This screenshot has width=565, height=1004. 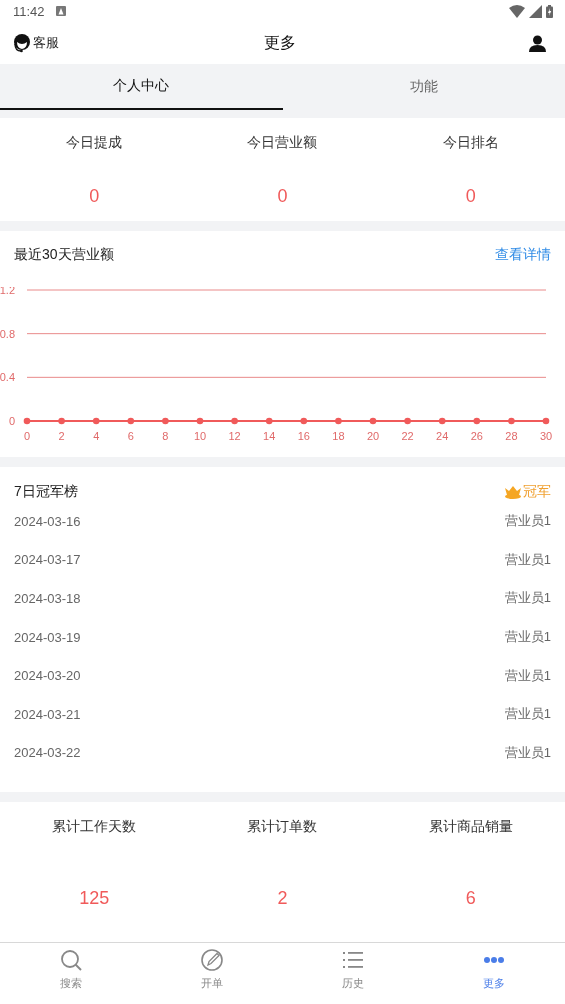 I want to click on search-icon, so click(x=70, y=960).